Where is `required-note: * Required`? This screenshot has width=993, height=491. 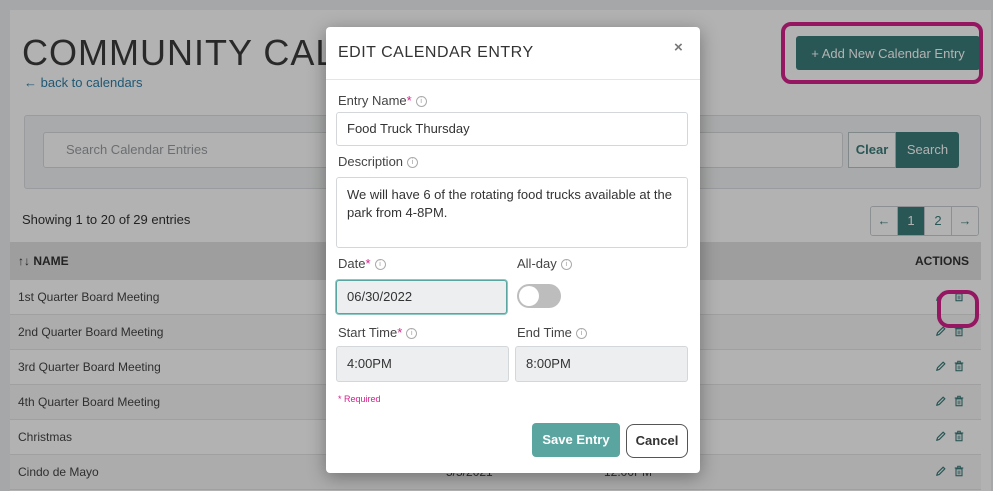 required-note: * Required is located at coordinates (359, 399).